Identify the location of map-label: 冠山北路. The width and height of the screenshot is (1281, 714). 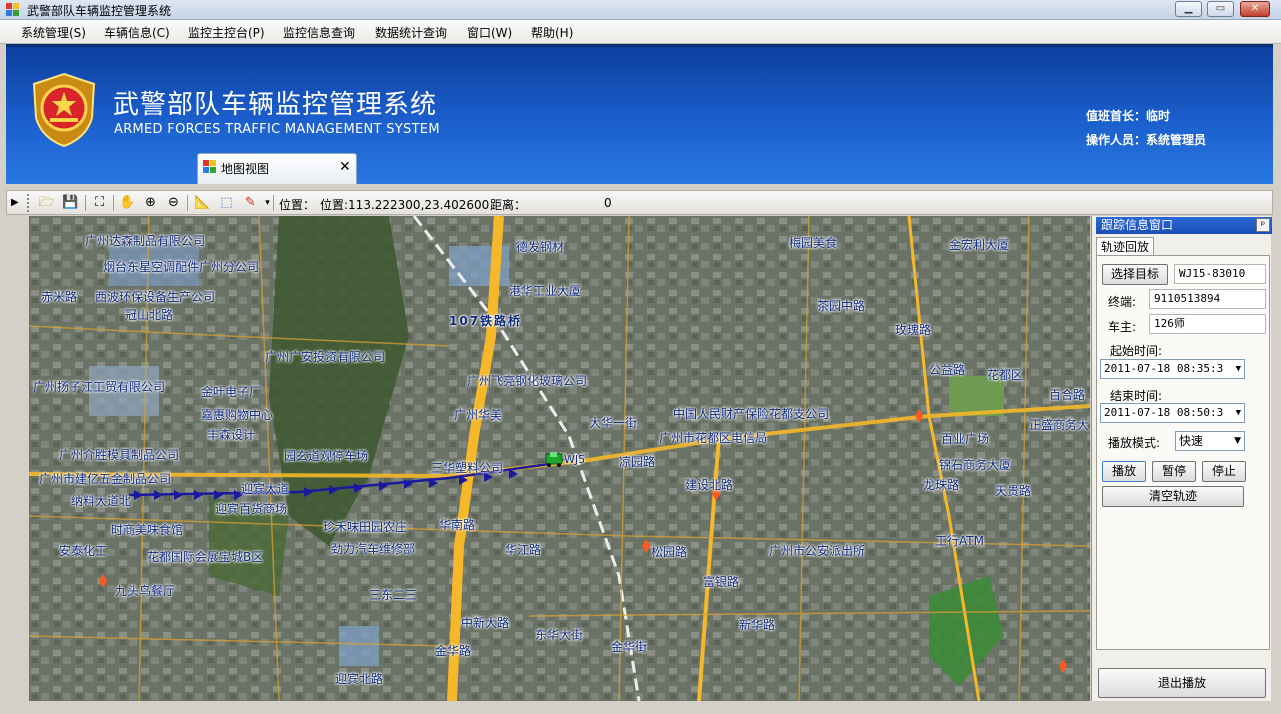
(149, 315).